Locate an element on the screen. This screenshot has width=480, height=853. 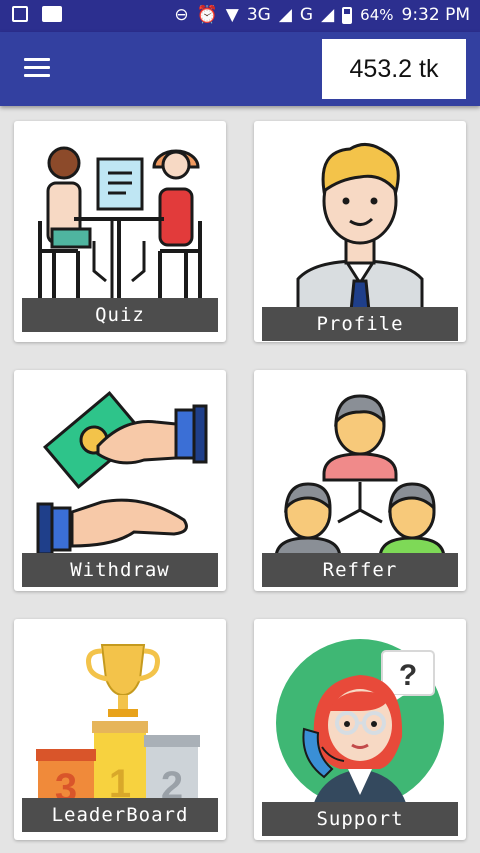
withdraw-card: Withdraw is located at coordinates (120, 480).